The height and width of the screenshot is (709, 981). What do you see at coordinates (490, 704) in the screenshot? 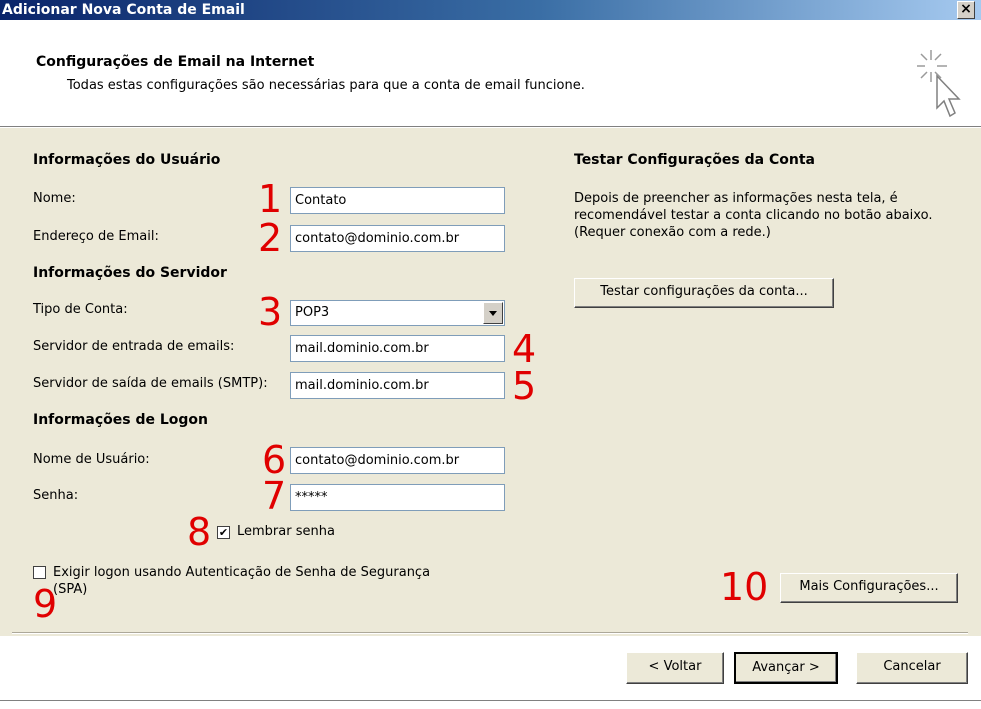
I see `bottom-edge` at bounding box center [490, 704].